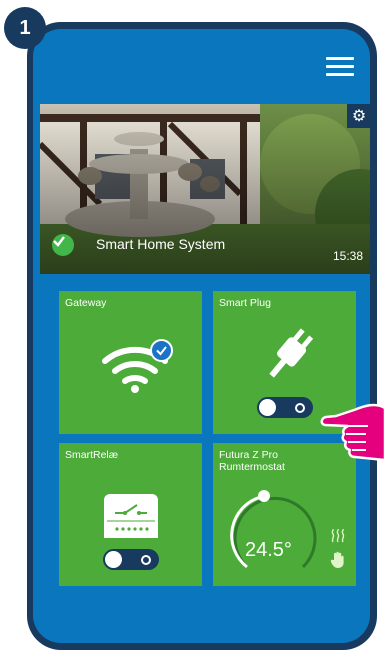 The image size is (385, 655). Describe the element at coordinates (338, 536) in the screenshot. I see `heating-icon` at that location.